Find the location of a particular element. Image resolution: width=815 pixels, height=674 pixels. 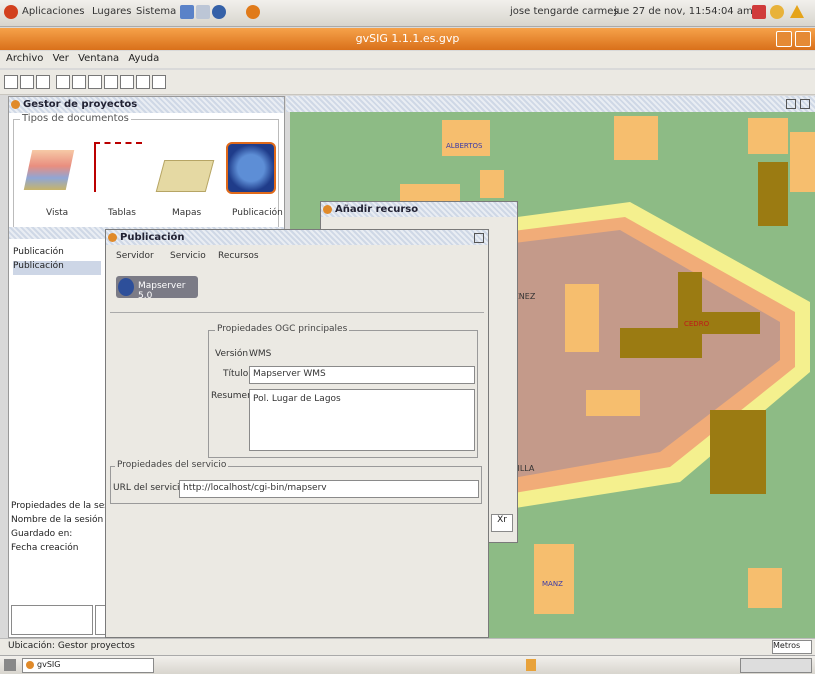

cancel-label: Xr is located at coordinates (502, 520).